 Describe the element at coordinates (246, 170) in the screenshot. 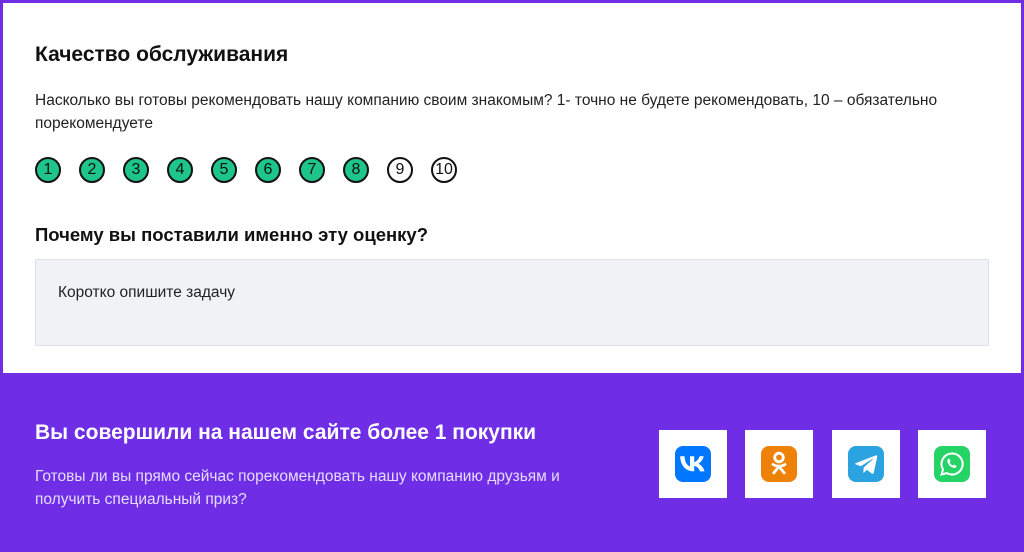

I see `rating-scale: 1 2 3 4 5 6 7 8 9 10` at that location.